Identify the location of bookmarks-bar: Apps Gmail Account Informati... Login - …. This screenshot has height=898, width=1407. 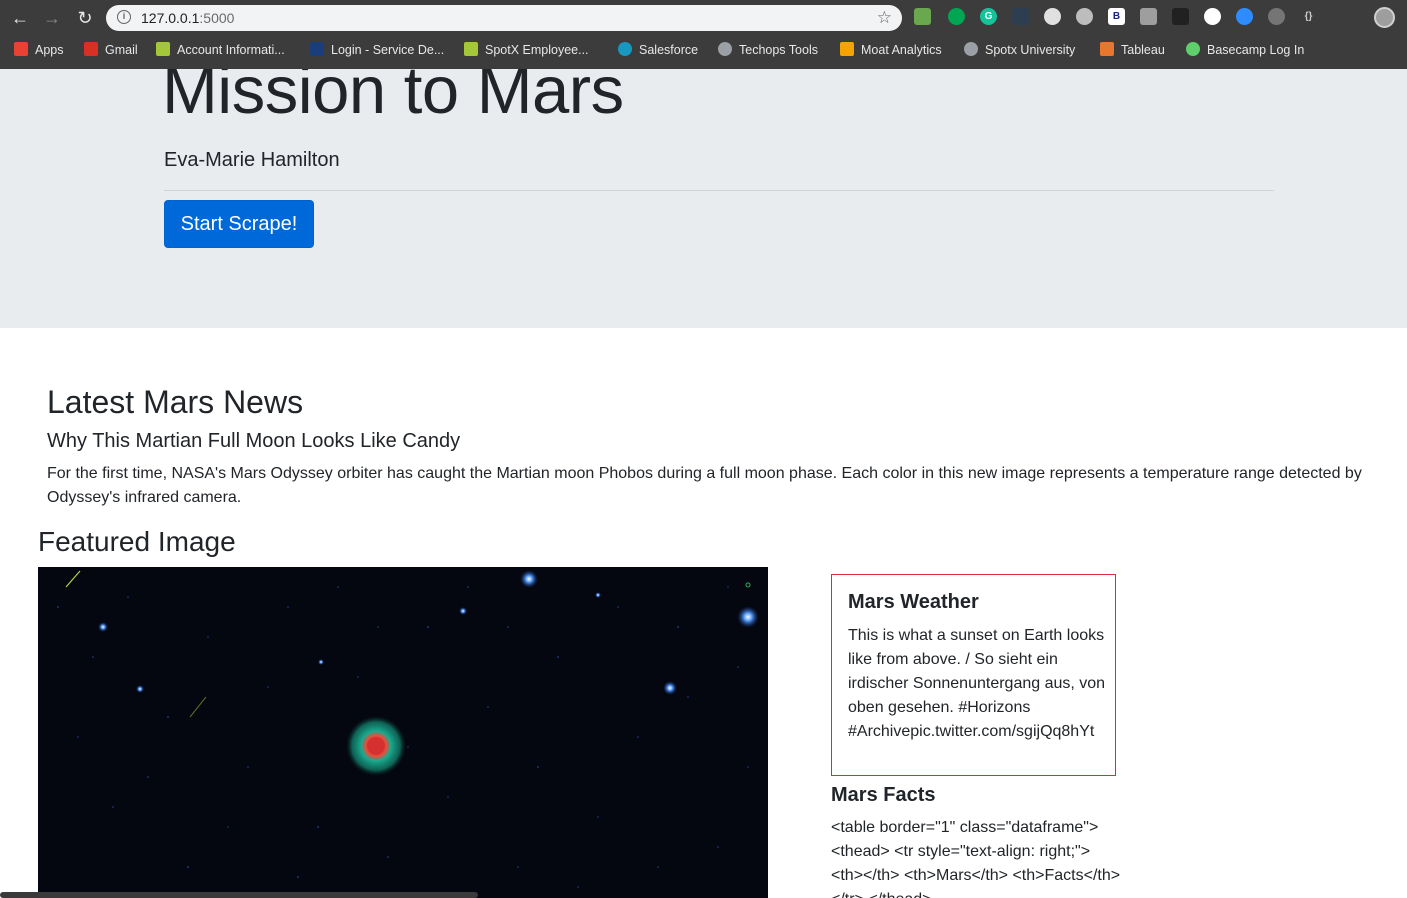
(703, 50).